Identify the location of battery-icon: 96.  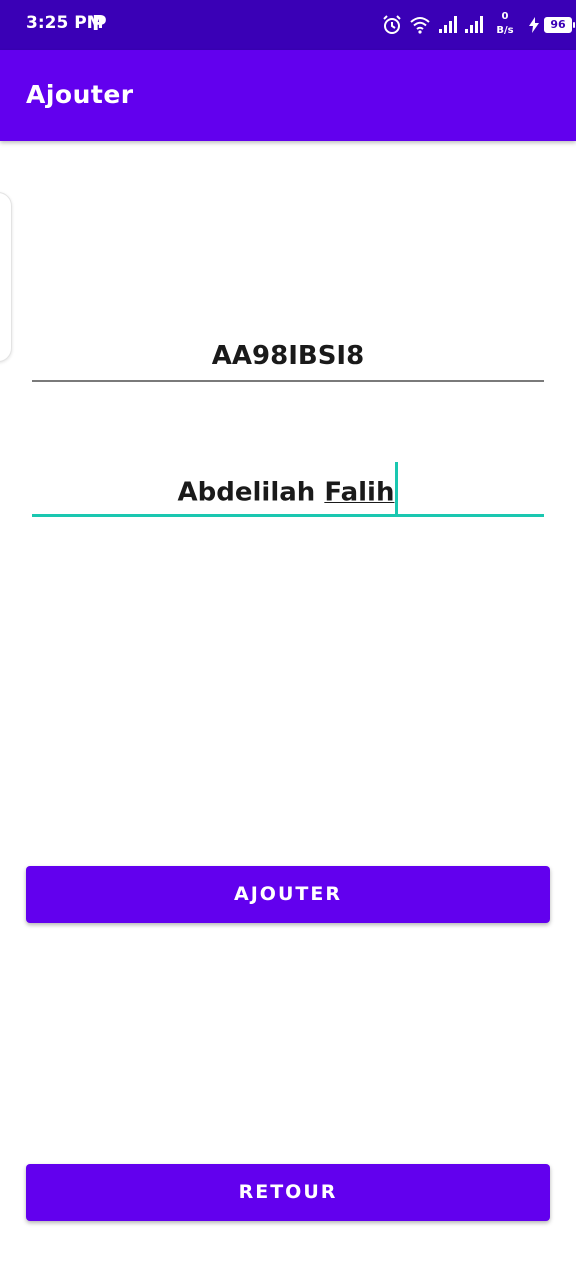
(559, 25).